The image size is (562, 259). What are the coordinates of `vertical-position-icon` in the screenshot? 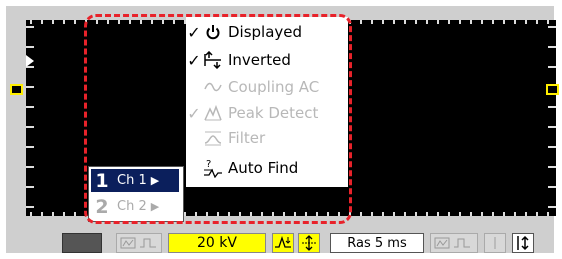 It's located at (309, 243).